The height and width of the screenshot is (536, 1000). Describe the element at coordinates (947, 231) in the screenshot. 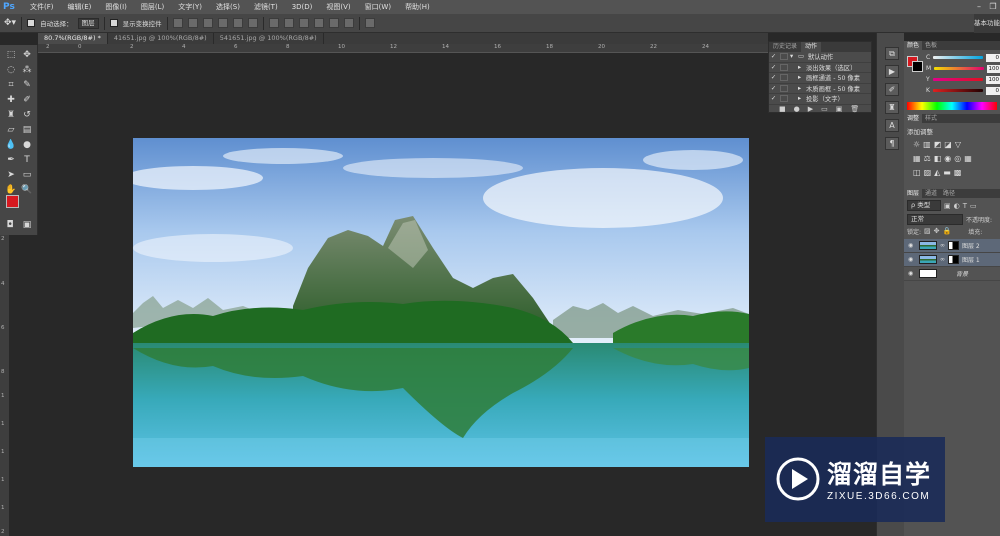

I see `lock-all-icon: 🔒` at that location.